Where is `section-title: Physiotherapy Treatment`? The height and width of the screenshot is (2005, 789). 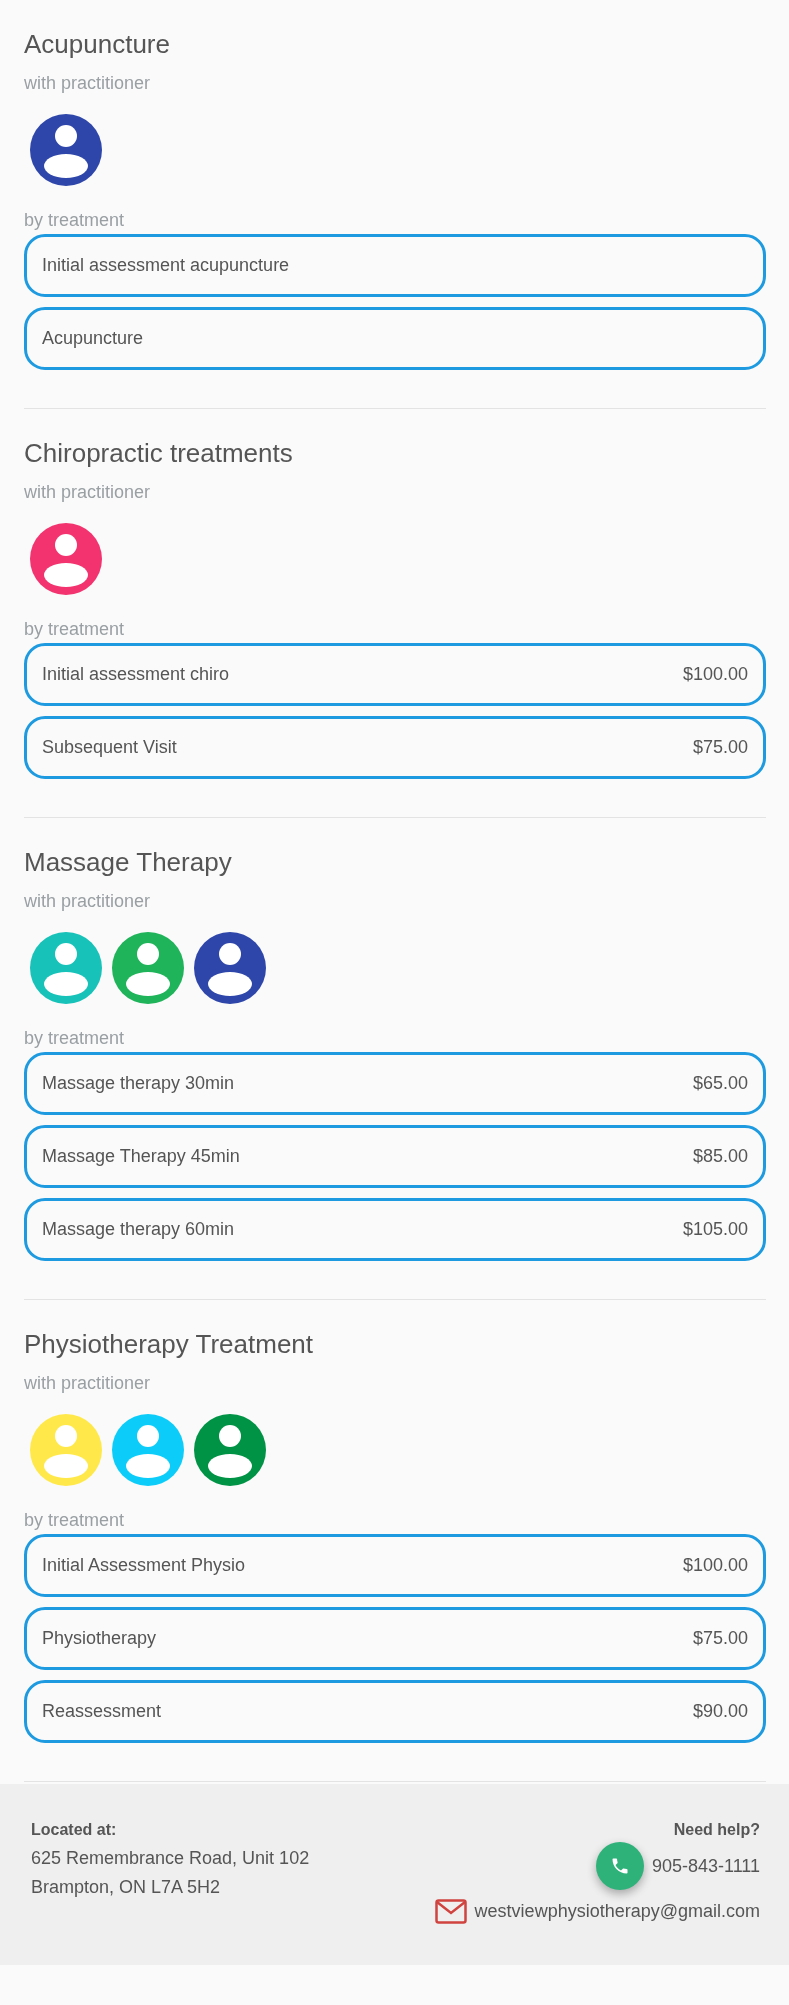
section-title: Physiotherapy Treatment is located at coordinates (169, 1344).